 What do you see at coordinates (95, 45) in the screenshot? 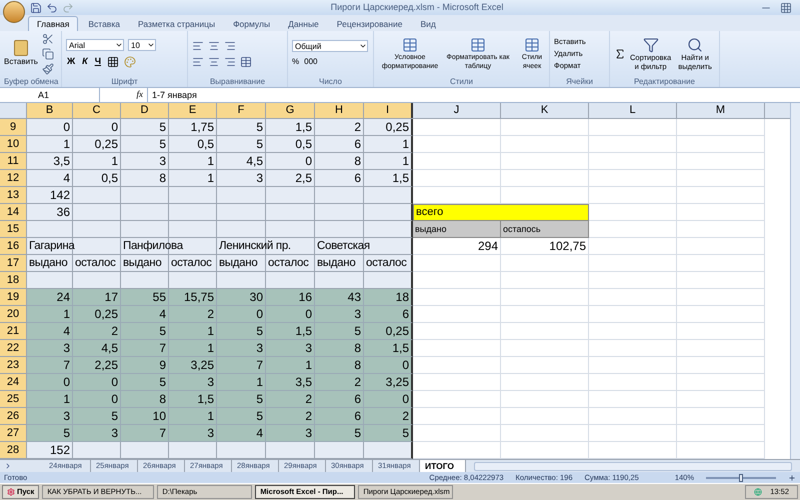
I see `font-name-field: Arial` at bounding box center [95, 45].